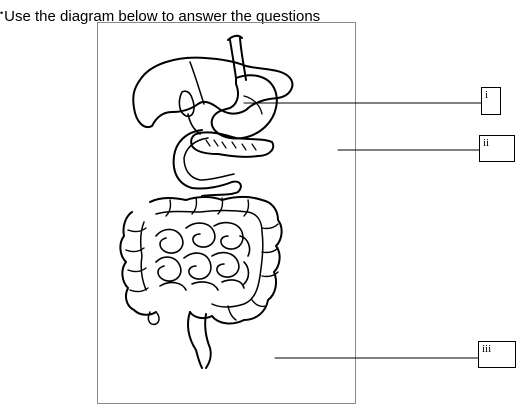 This screenshot has height=409, width=530. Describe the element at coordinates (203, 256) in the screenshot. I see `small-intestine-coils` at that location.